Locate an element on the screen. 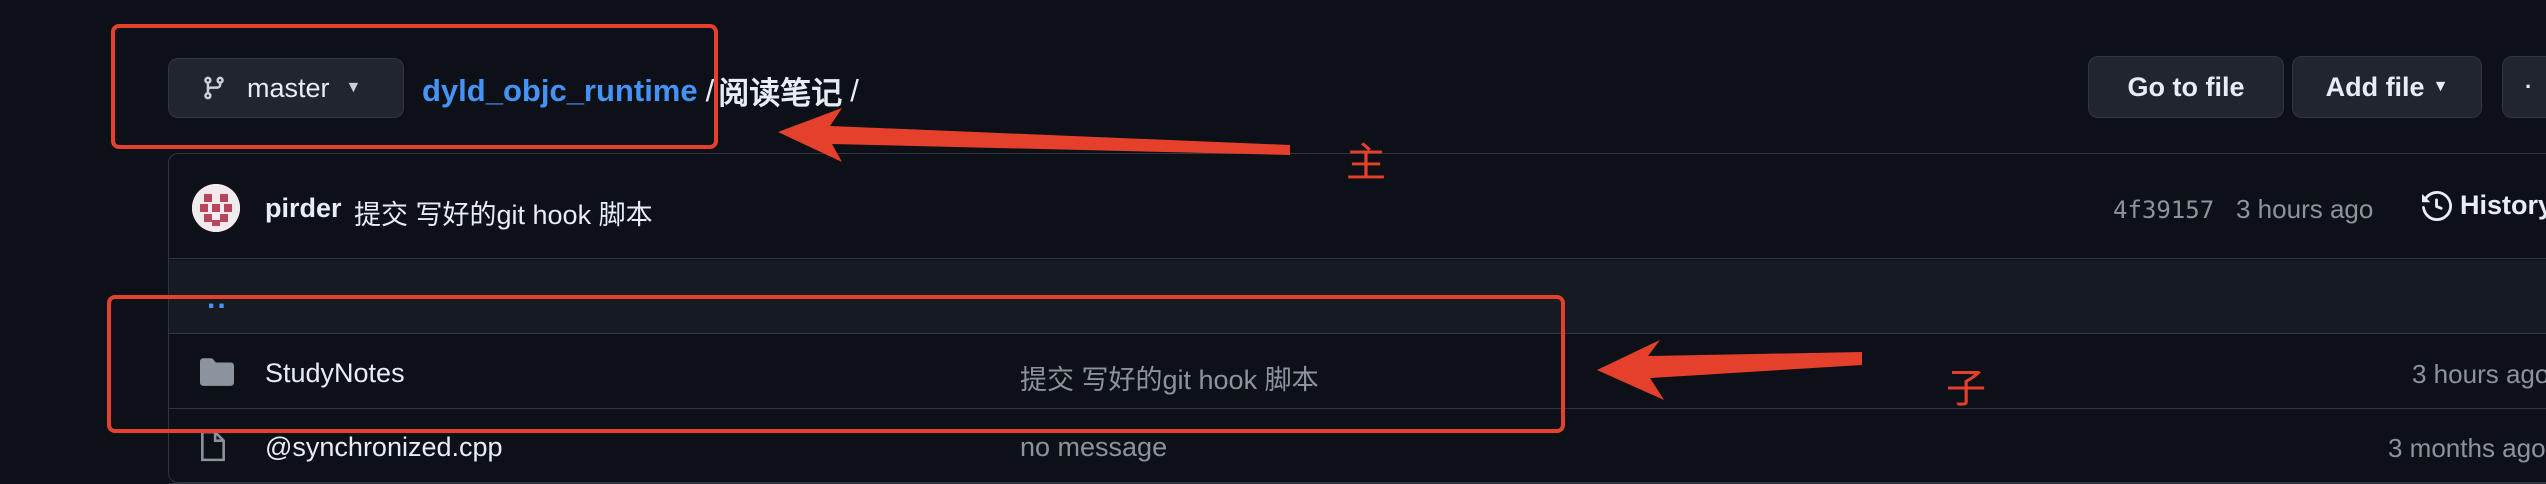  annotation-arrow-main is located at coordinates (1034, 135).